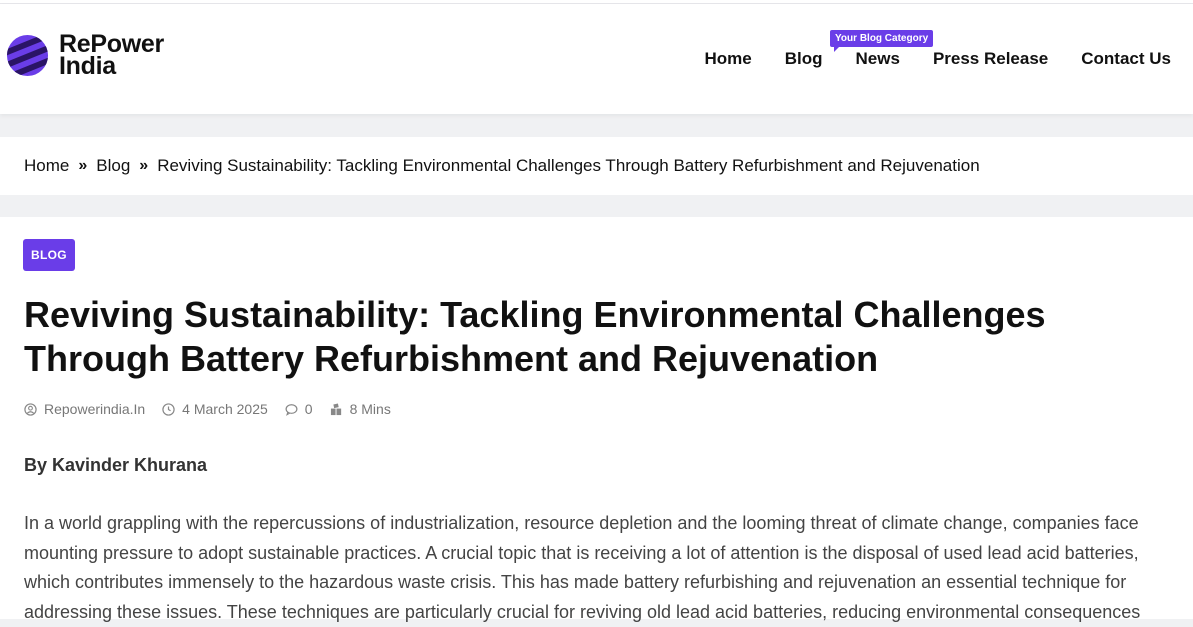  What do you see at coordinates (168, 409) in the screenshot?
I see `clock-icon` at bounding box center [168, 409].